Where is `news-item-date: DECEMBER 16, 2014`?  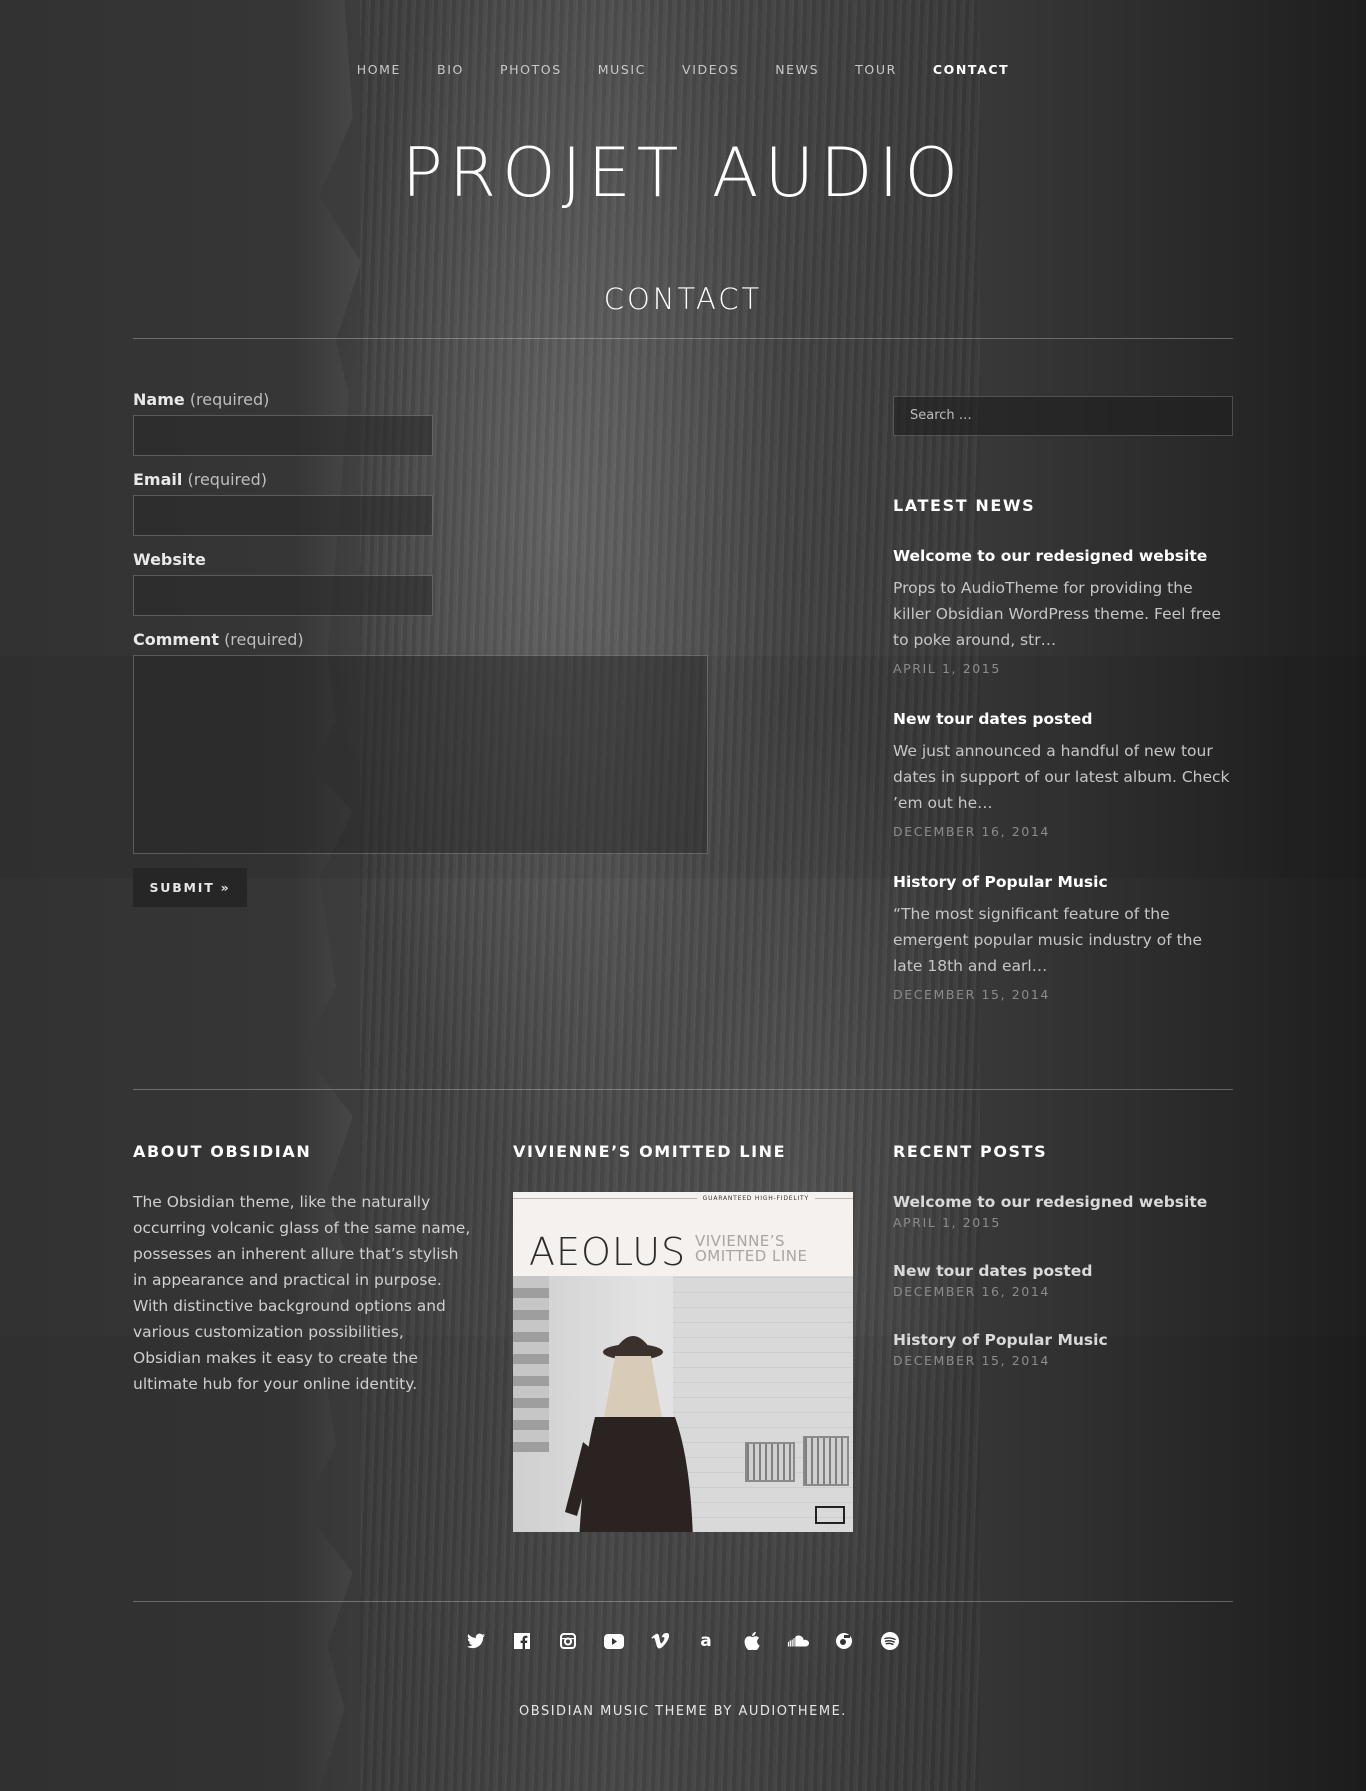 news-item-date: DECEMBER 16, 2014 is located at coordinates (971, 831).